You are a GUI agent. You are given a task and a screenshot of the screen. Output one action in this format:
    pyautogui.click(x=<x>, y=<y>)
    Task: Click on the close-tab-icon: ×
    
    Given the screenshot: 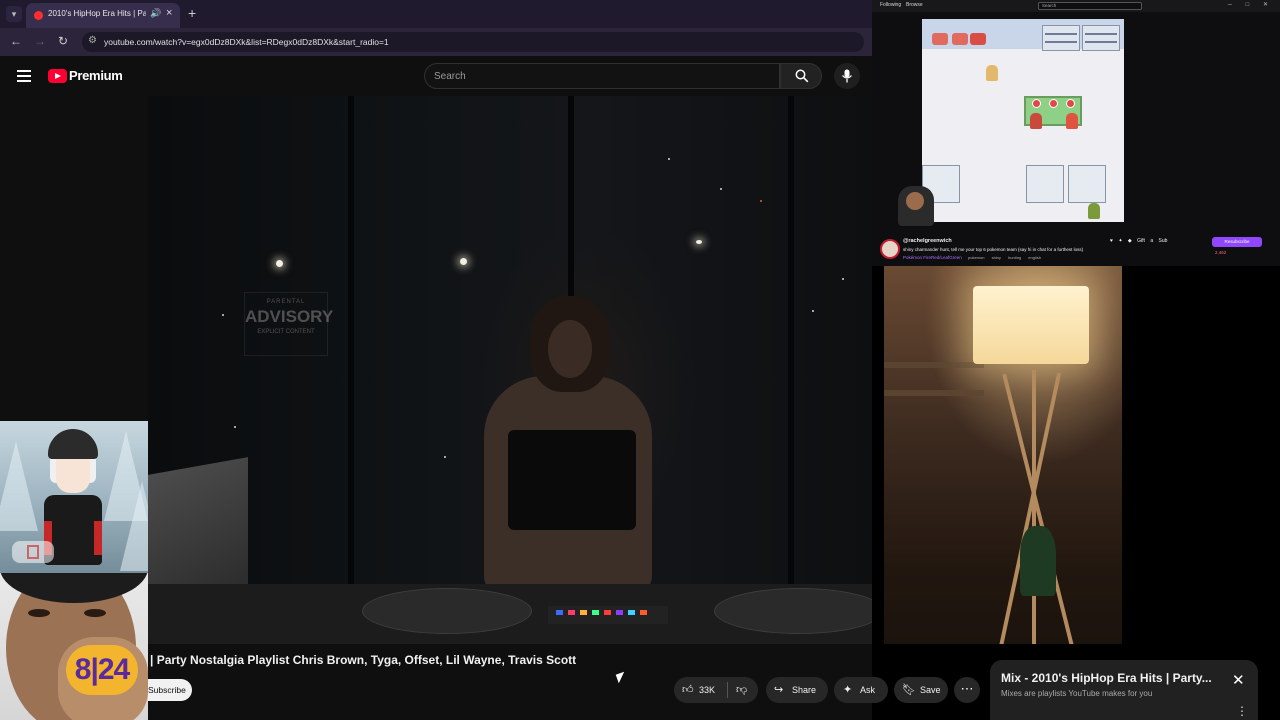 What is the action you would take?
    pyautogui.click(x=169, y=13)
    